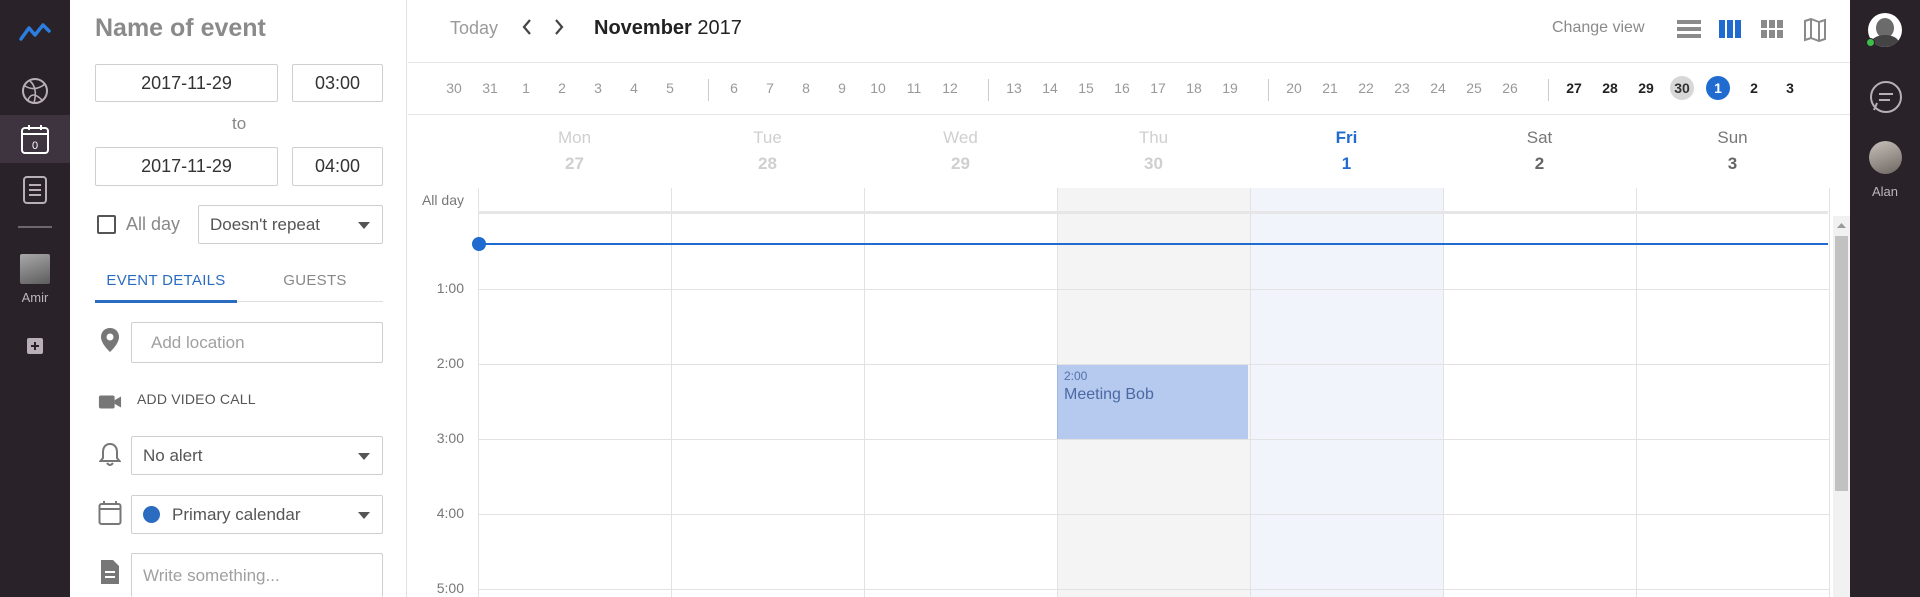 This screenshot has height=597, width=1920. What do you see at coordinates (35, 269) in the screenshot?
I see `user-avatar-amir` at bounding box center [35, 269].